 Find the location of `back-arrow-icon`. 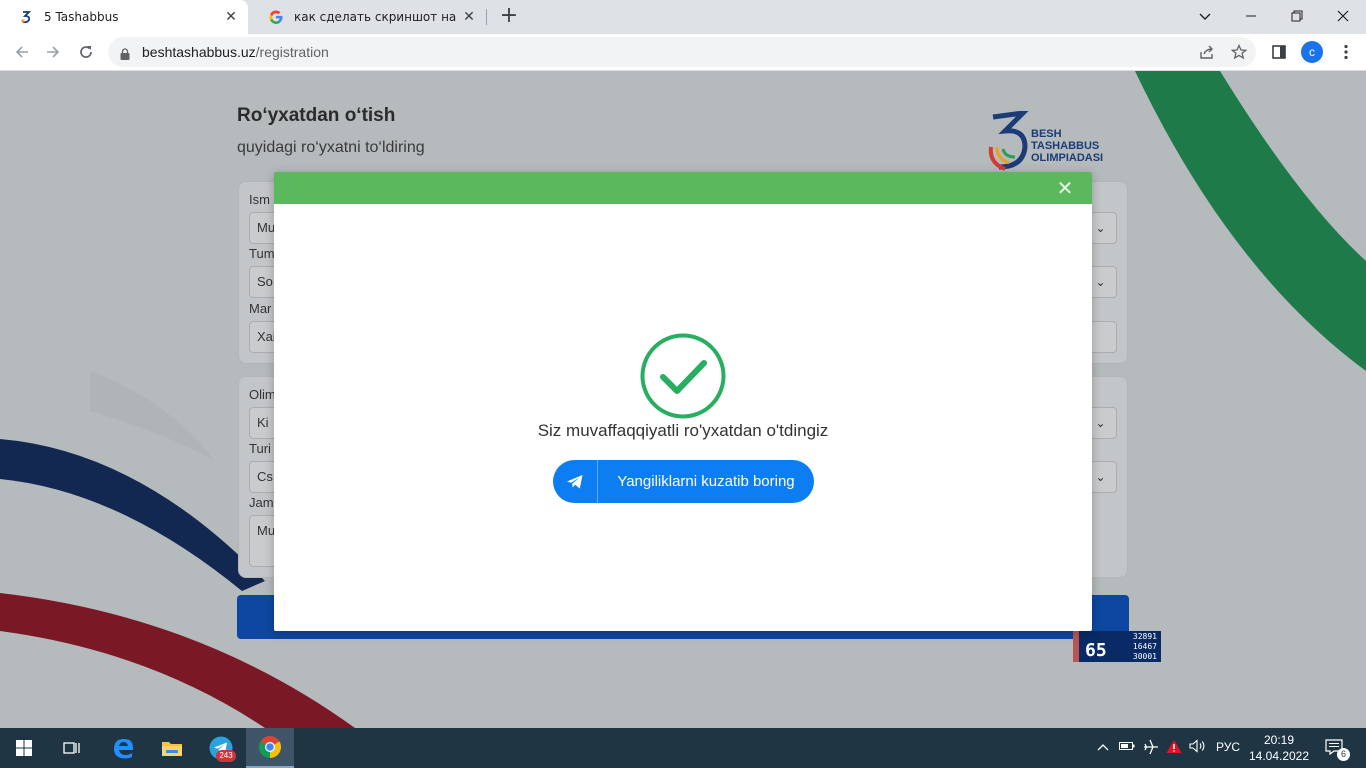

back-arrow-icon is located at coordinates (22, 52).